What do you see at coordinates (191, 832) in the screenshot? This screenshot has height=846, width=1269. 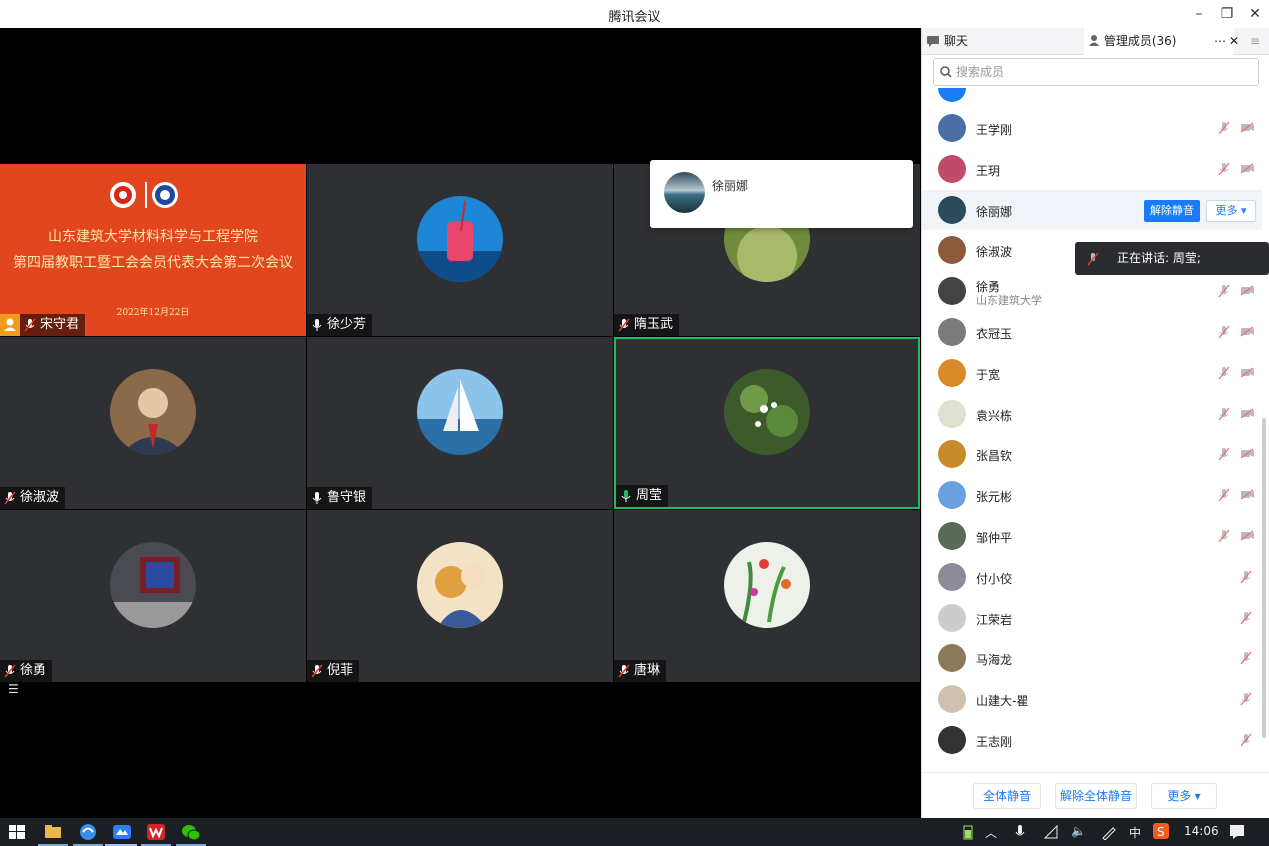 I see `wechat-icon` at bounding box center [191, 832].